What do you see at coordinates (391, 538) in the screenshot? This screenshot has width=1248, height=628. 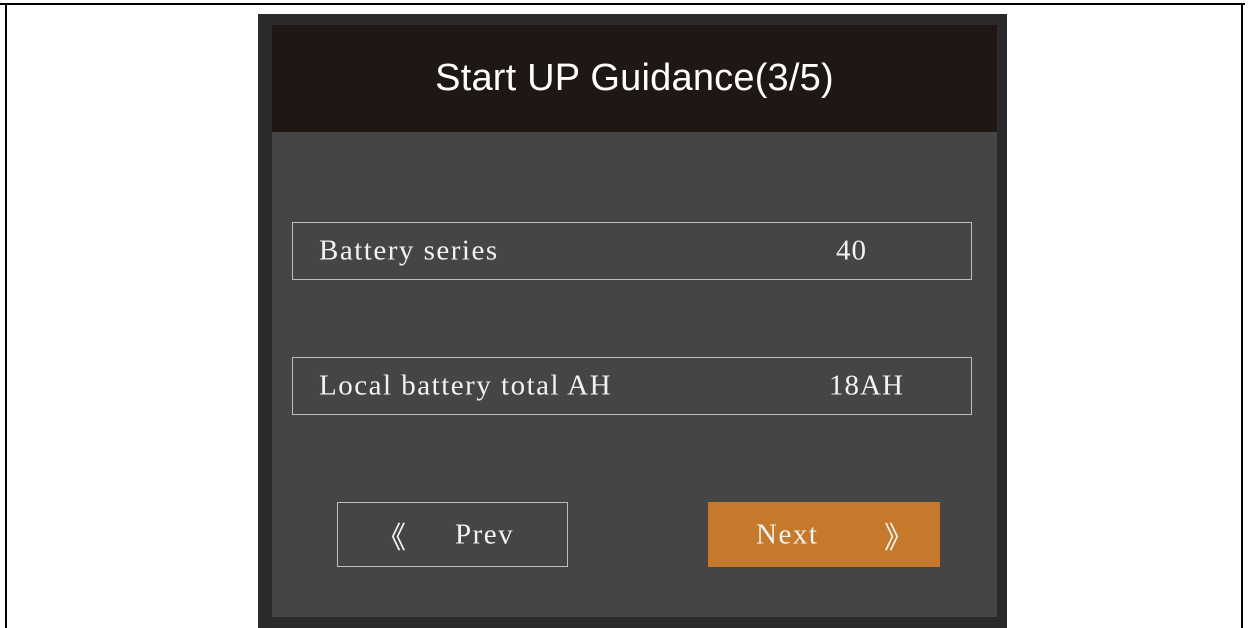 I see `double-chevron-left-icon: 《` at bounding box center [391, 538].